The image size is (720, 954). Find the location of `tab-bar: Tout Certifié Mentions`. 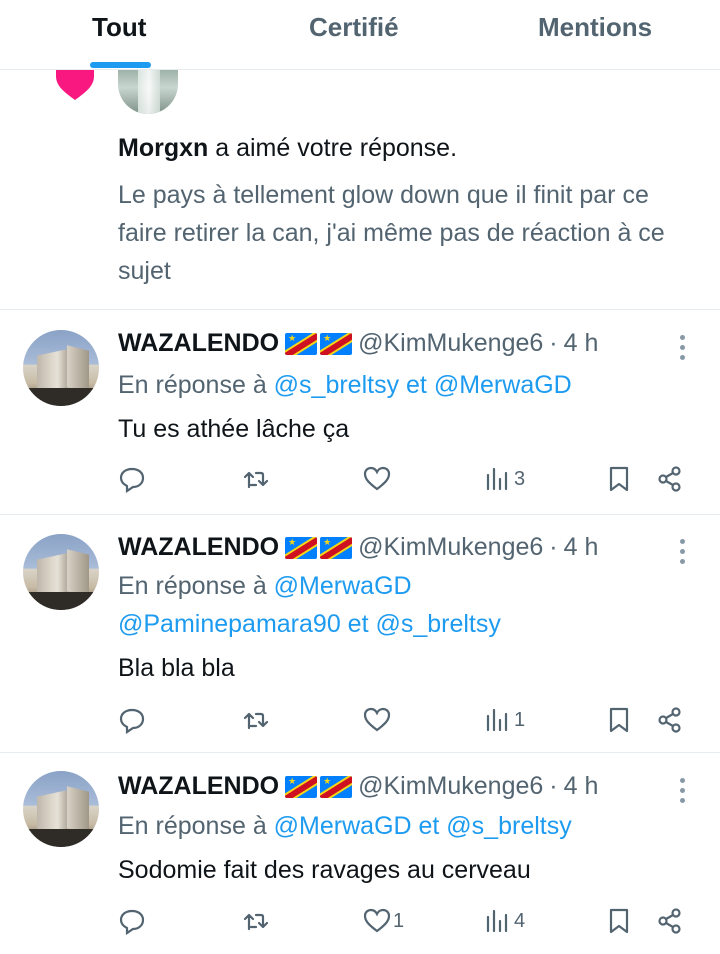

tab-bar: Tout Certifié Mentions is located at coordinates (360, 35).